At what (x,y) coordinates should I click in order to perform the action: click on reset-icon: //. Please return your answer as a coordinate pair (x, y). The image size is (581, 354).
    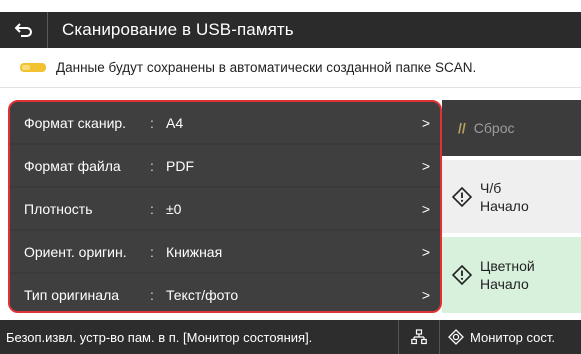
    Looking at the image, I should click on (462, 128).